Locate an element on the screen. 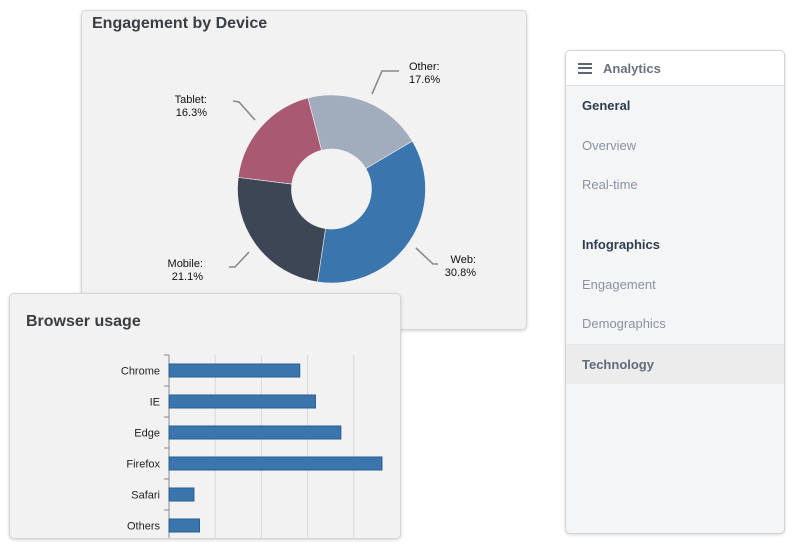  sidebar-group-infographics: Infographics is located at coordinates (621, 245).